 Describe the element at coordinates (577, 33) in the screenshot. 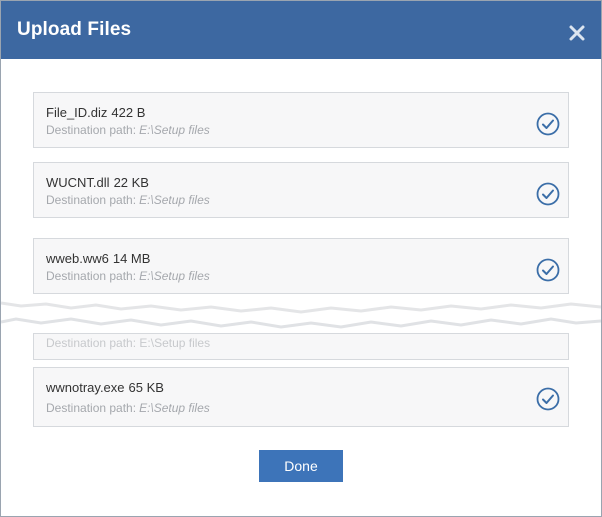

I see `close-icon` at that location.